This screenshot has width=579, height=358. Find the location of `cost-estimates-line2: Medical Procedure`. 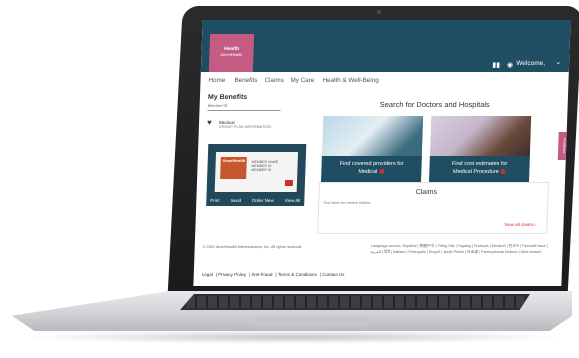

cost-estimates-line2: Medical Procedure is located at coordinates (475, 172).